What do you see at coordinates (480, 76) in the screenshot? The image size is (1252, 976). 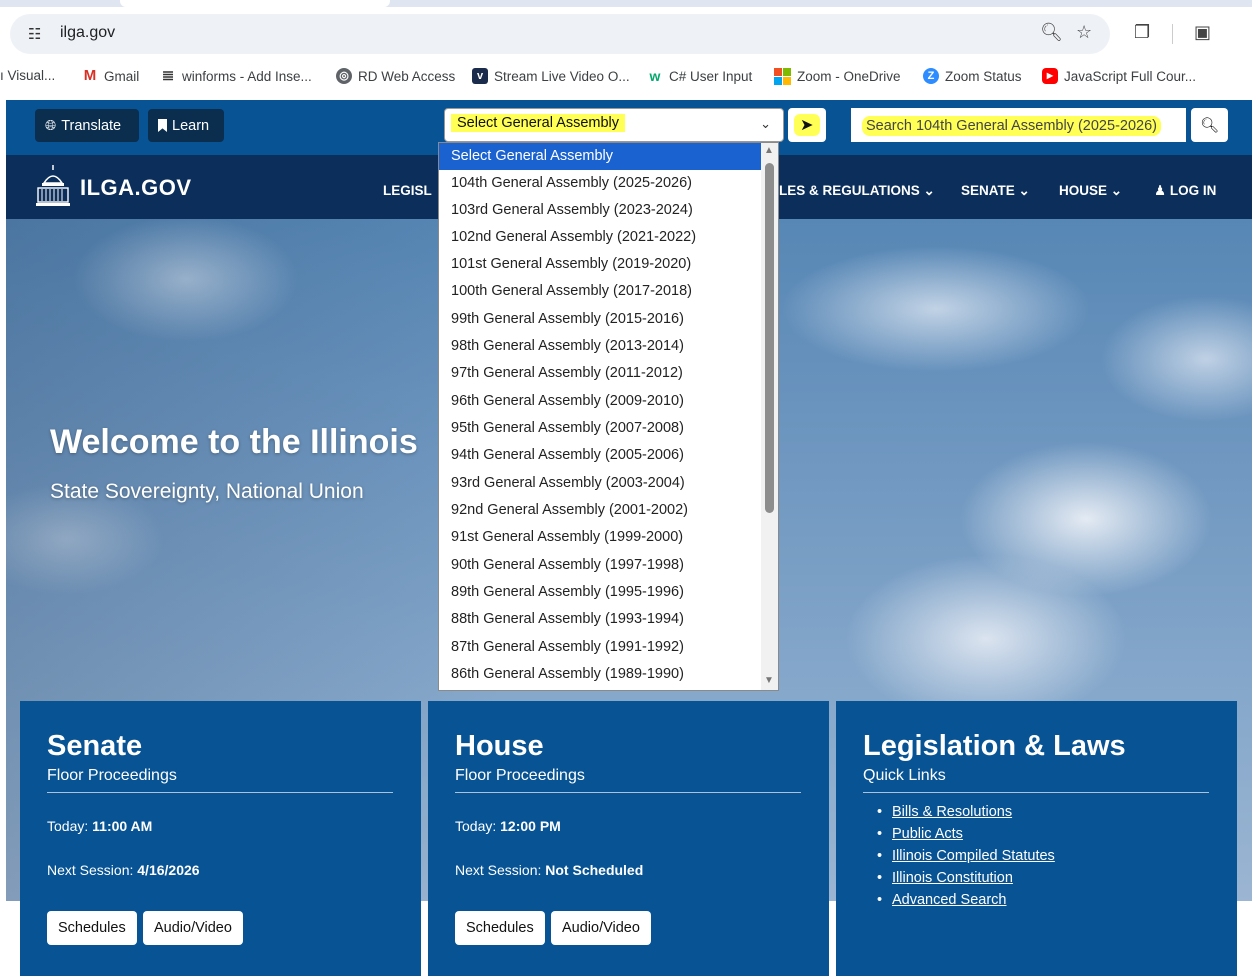 I see `vimeo-icon: v` at bounding box center [480, 76].